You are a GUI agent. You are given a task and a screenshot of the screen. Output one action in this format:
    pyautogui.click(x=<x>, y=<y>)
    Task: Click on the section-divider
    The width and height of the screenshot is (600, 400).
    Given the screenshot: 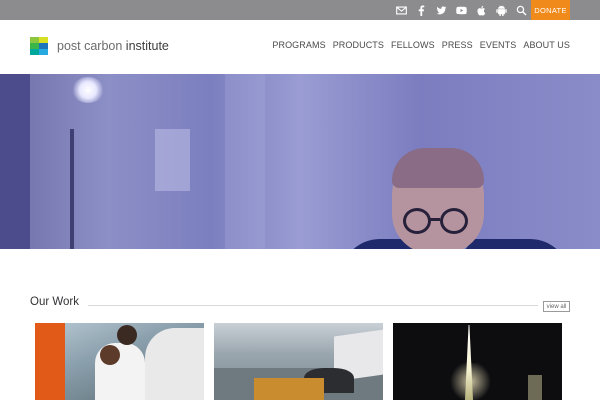 What is the action you would take?
    pyautogui.click(x=313, y=305)
    